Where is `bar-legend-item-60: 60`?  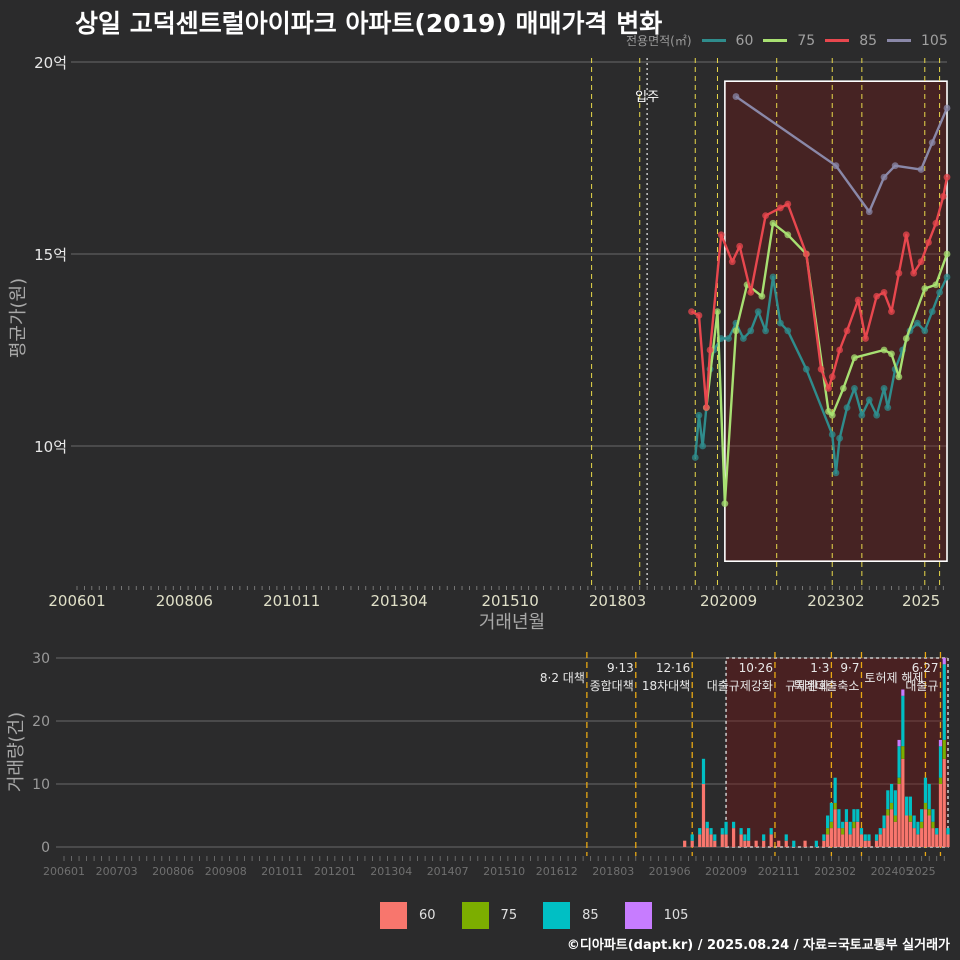
bar-legend-item-60: 60 is located at coordinates (408, 915).